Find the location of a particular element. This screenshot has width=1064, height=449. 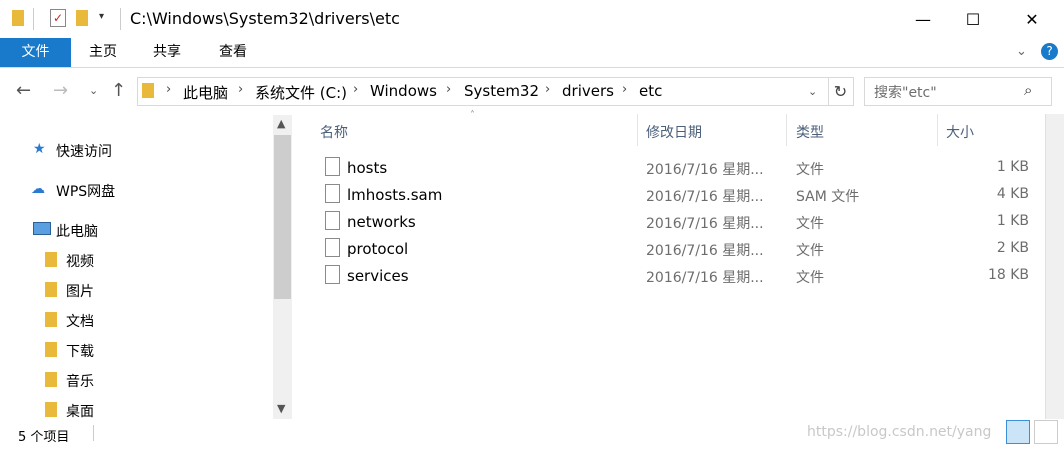

star-icon: ★ is located at coordinates (39, 149).